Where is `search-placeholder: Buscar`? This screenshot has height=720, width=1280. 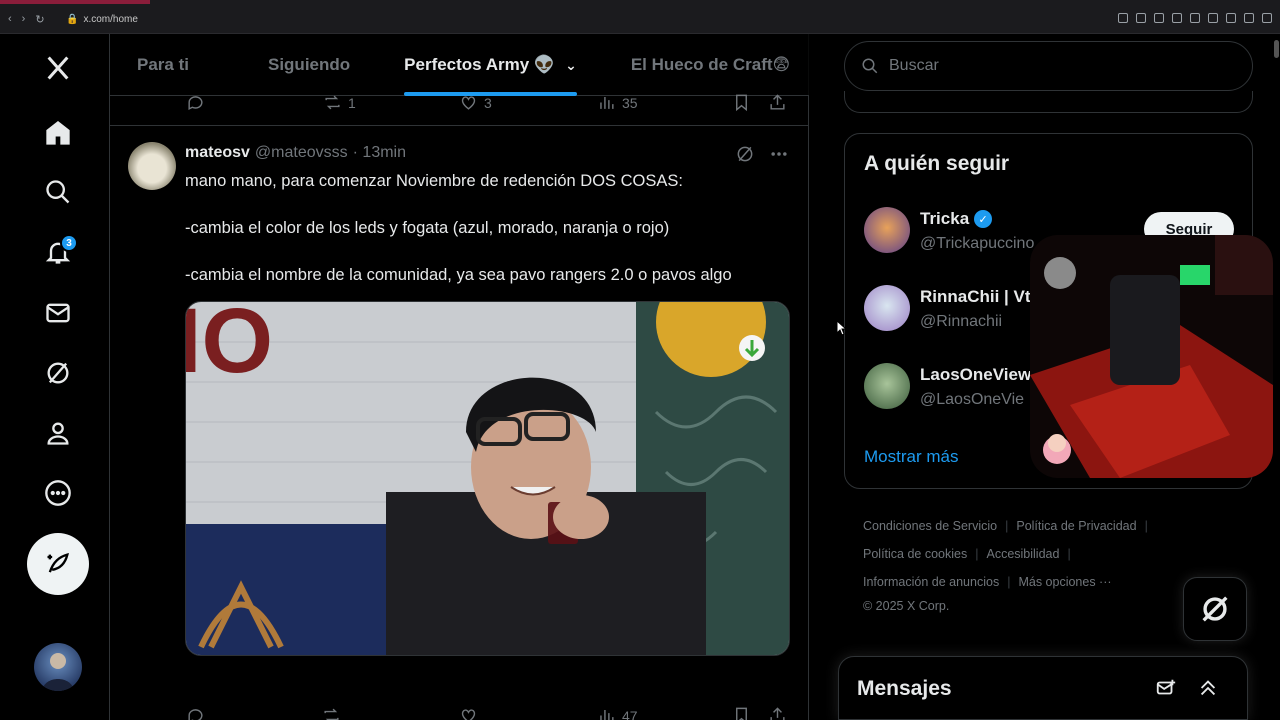 search-placeholder: Buscar is located at coordinates (914, 65).